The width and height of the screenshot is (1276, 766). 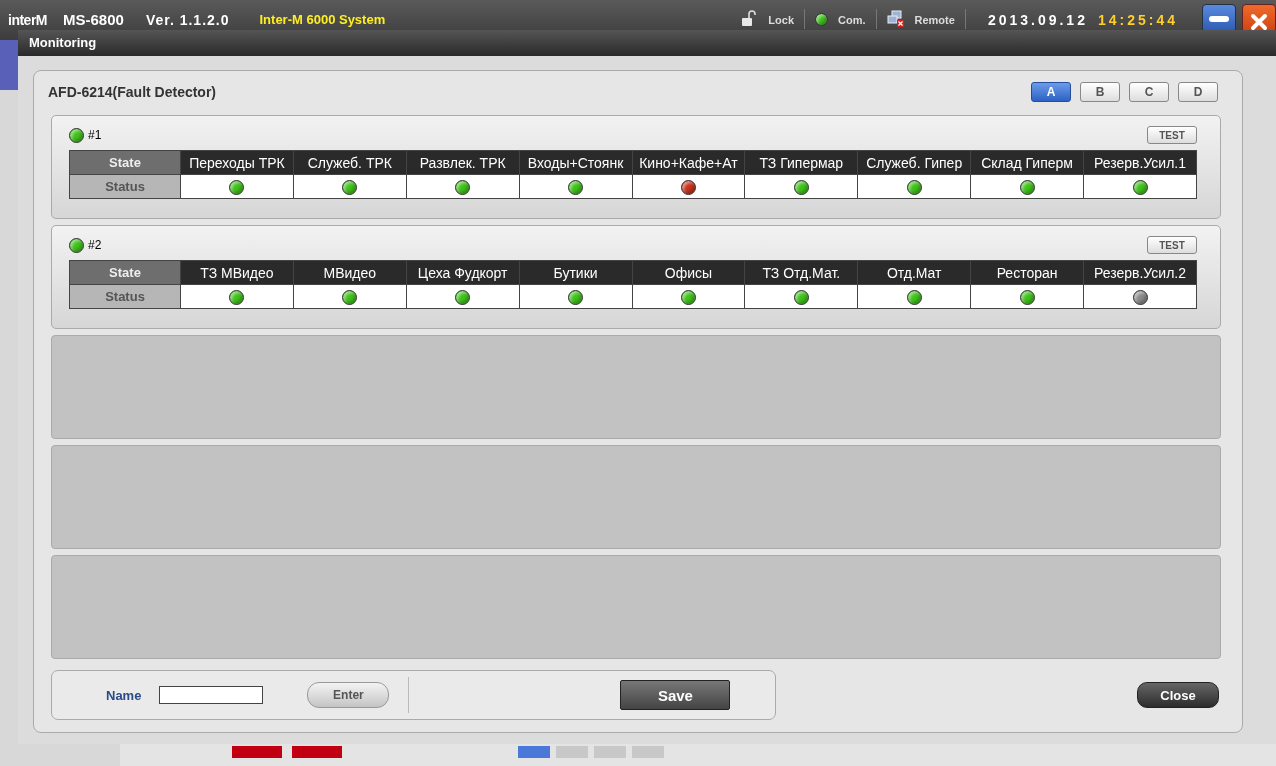 What do you see at coordinates (575, 272) in the screenshot?
I see `channel-name: Бутики` at bounding box center [575, 272].